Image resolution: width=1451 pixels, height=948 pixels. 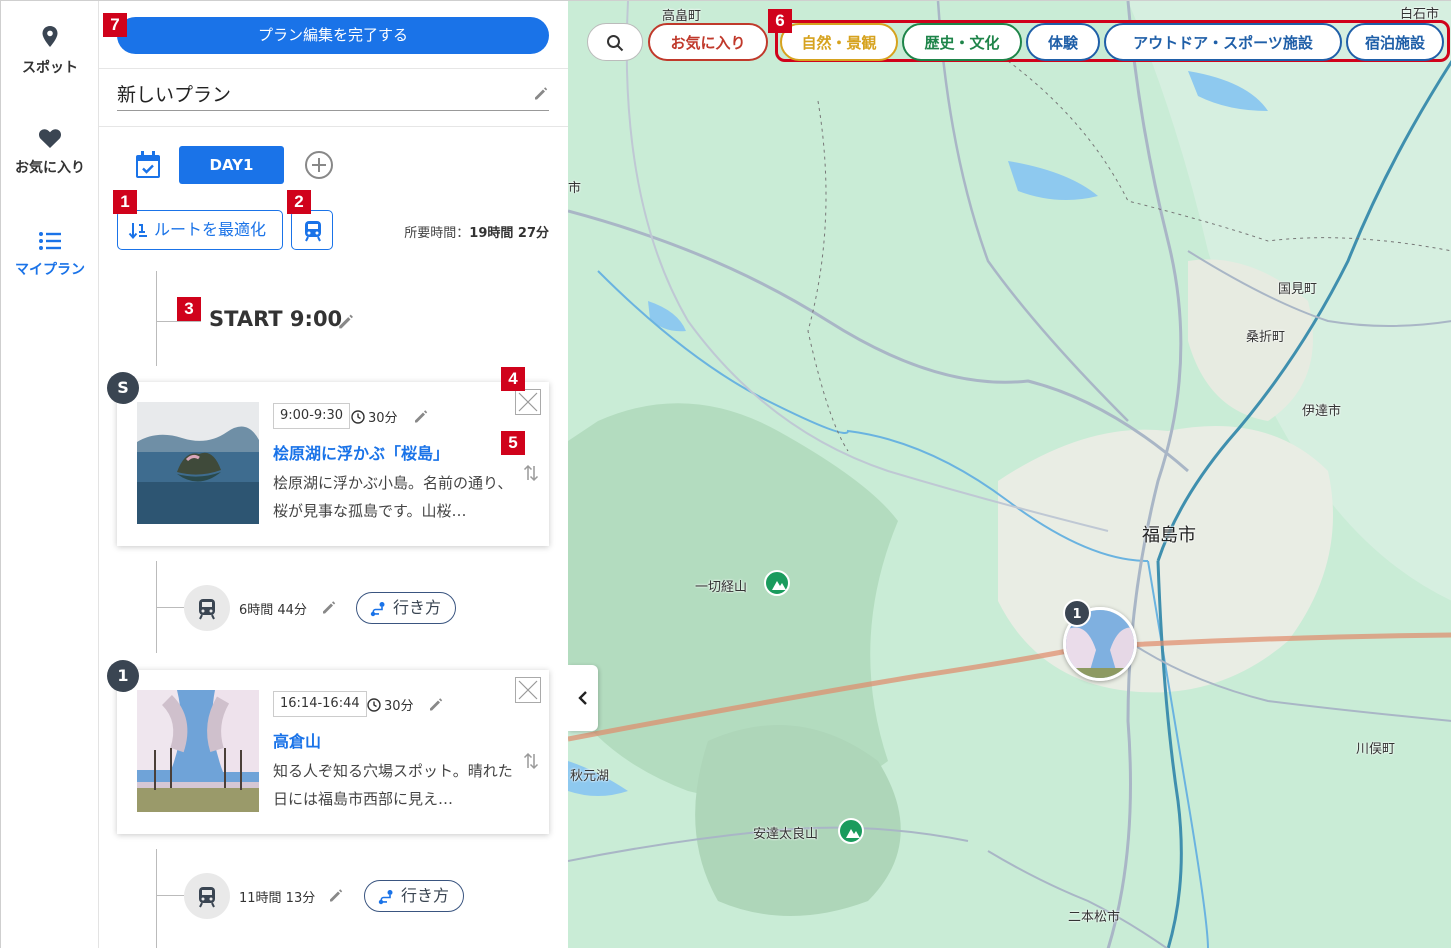 I want to click on map-label: 伊達市, so click(x=1322, y=411).